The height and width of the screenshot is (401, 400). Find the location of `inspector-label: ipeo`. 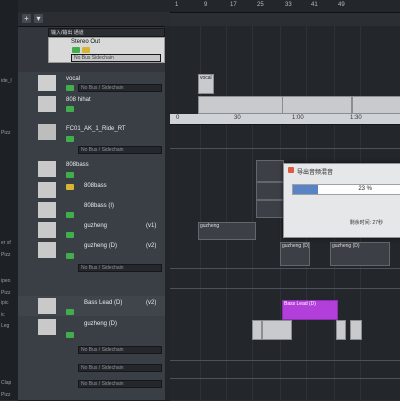

inspector-label: ipeo is located at coordinates (6, 281).